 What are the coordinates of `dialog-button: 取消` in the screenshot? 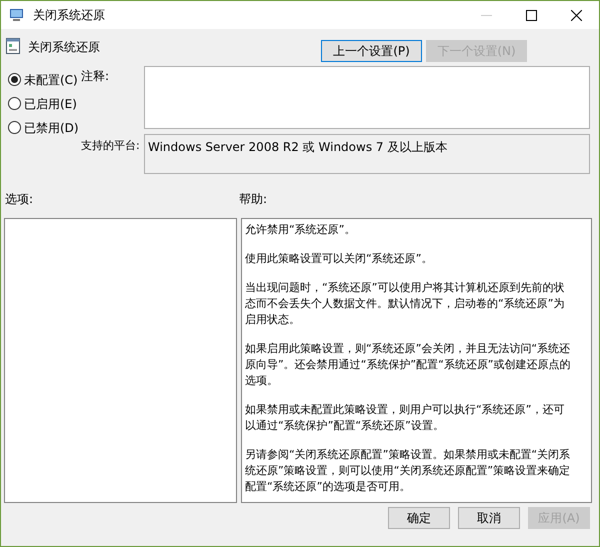 It's located at (489, 518).